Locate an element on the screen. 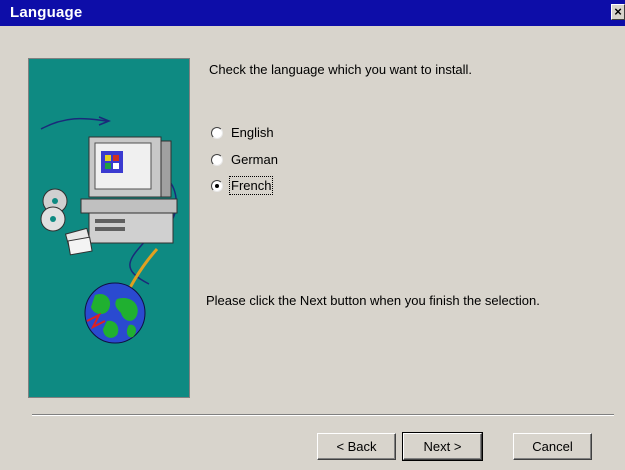  close-button: × is located at coordinates (618, 12).